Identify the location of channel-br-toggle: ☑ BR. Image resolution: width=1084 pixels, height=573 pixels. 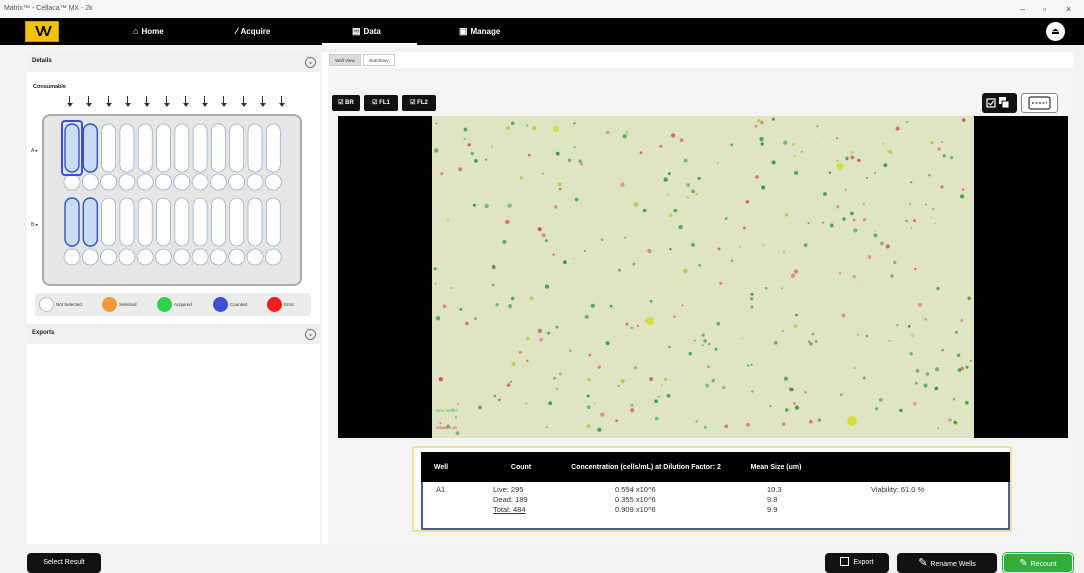
(346, 103).